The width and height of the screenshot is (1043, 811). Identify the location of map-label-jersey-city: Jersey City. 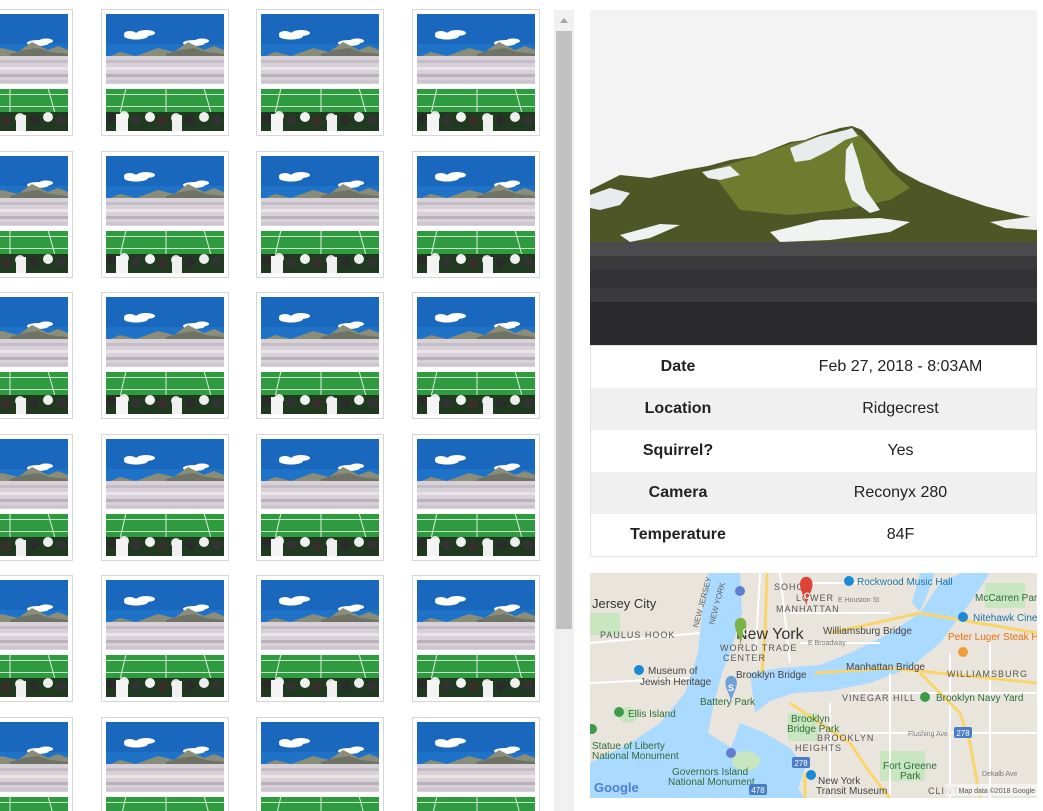
(624, 603).